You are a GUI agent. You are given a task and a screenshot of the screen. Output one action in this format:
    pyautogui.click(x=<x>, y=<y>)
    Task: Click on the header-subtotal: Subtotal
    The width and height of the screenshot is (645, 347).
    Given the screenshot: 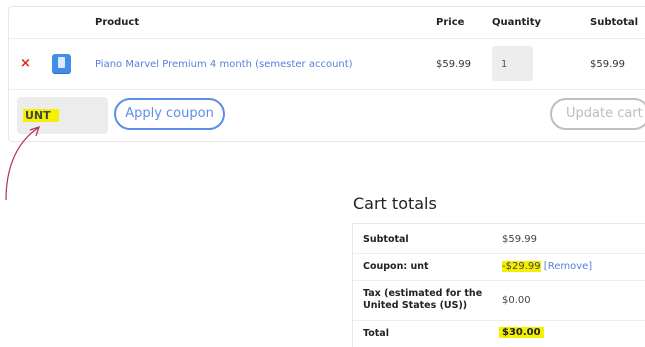 What is the action you would take?
    pyautogui.click(x=614, y=22)
    